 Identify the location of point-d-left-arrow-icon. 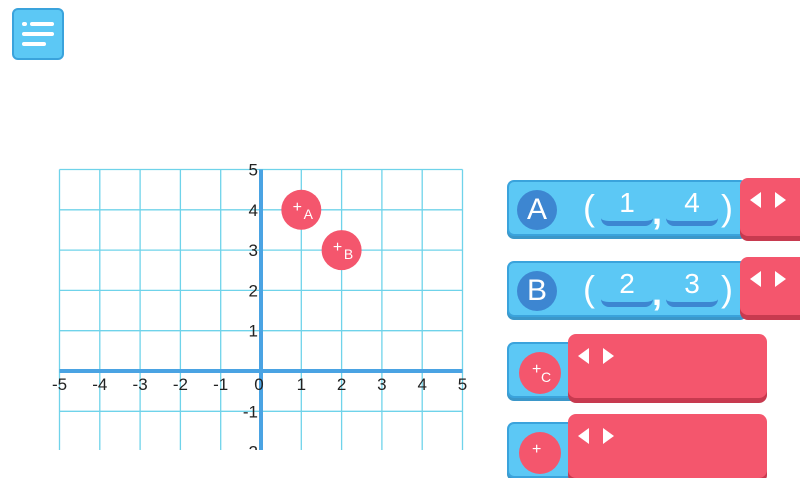
(583, 436).